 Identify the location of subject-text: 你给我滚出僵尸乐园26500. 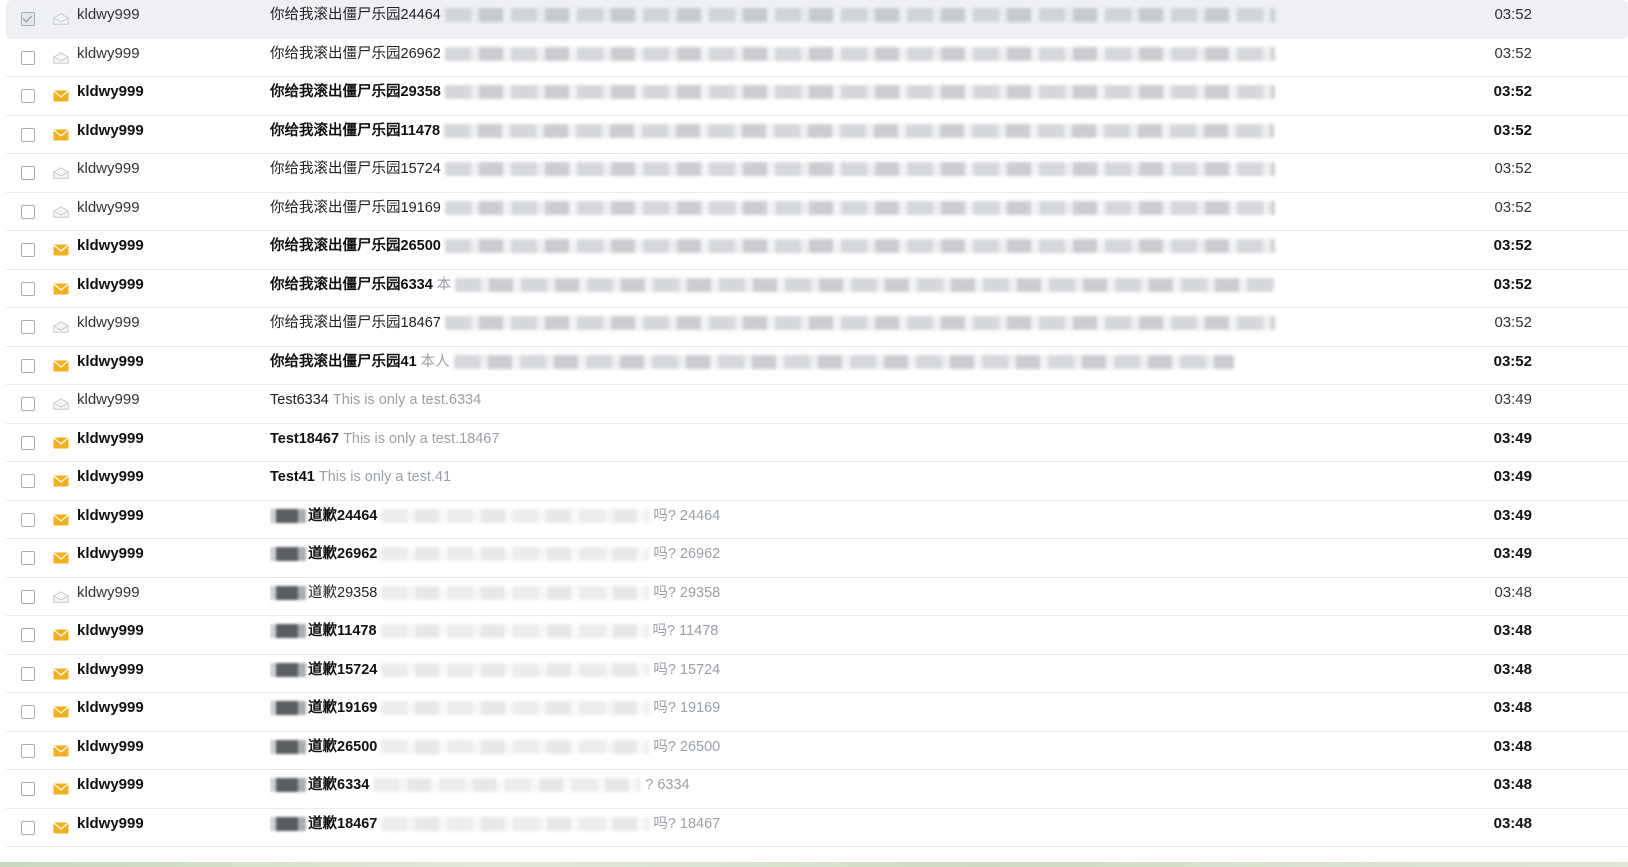
(355, 246).